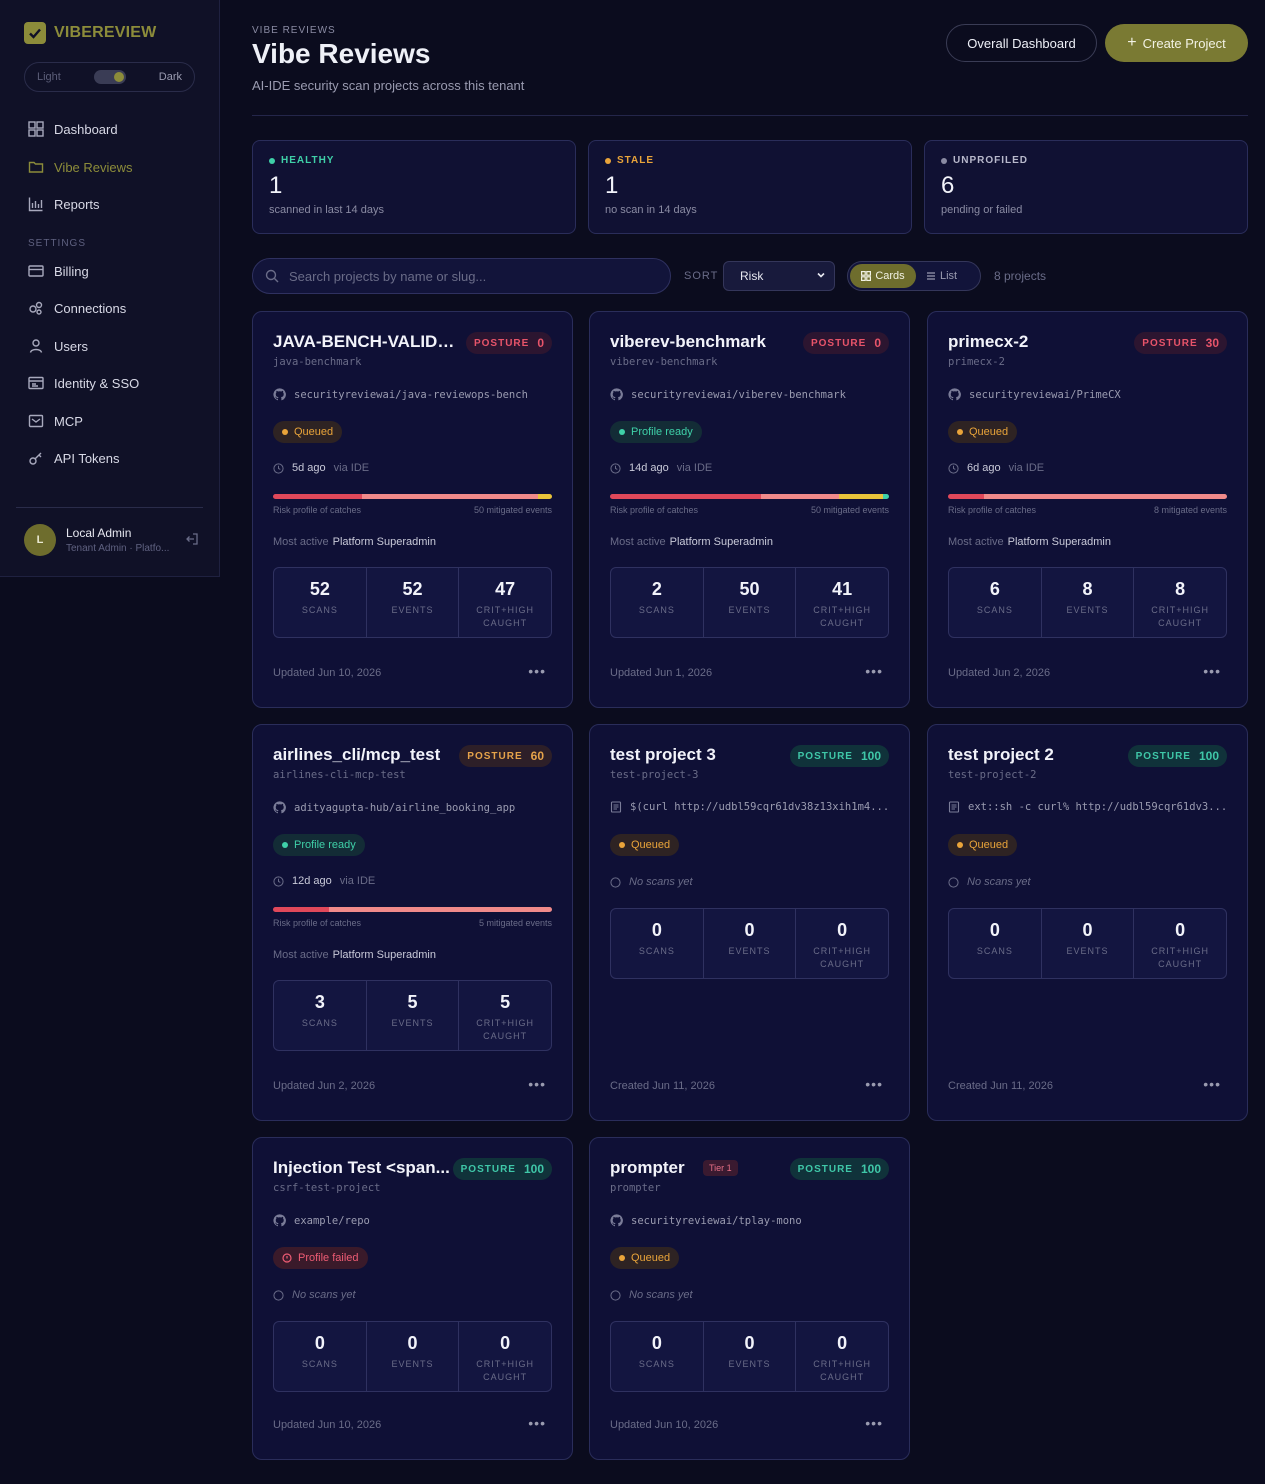 This screenshot has width=1265, height=1484. Describe the element at coordinates (73, 129) in the screenshot. I see `nav-dashboard: Dashboard` at that location.